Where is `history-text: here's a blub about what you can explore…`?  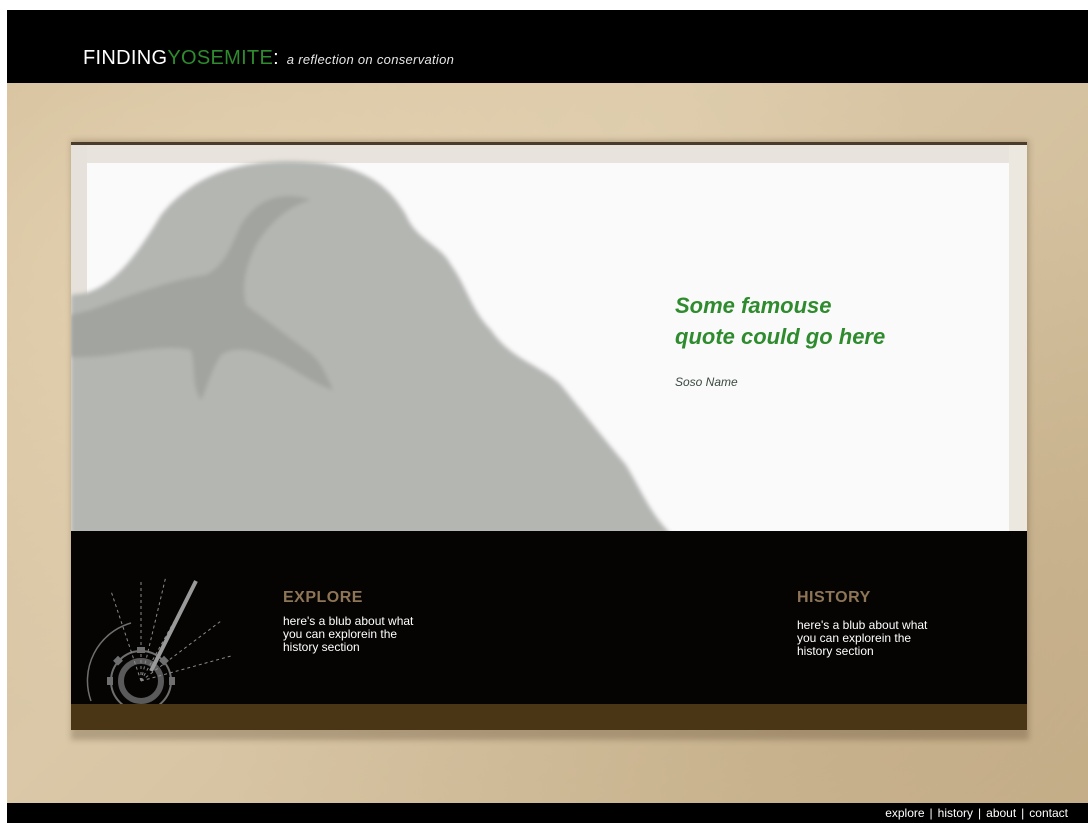 history-text: here's a blub about what you can explore… is located at coordinates (882, 638).